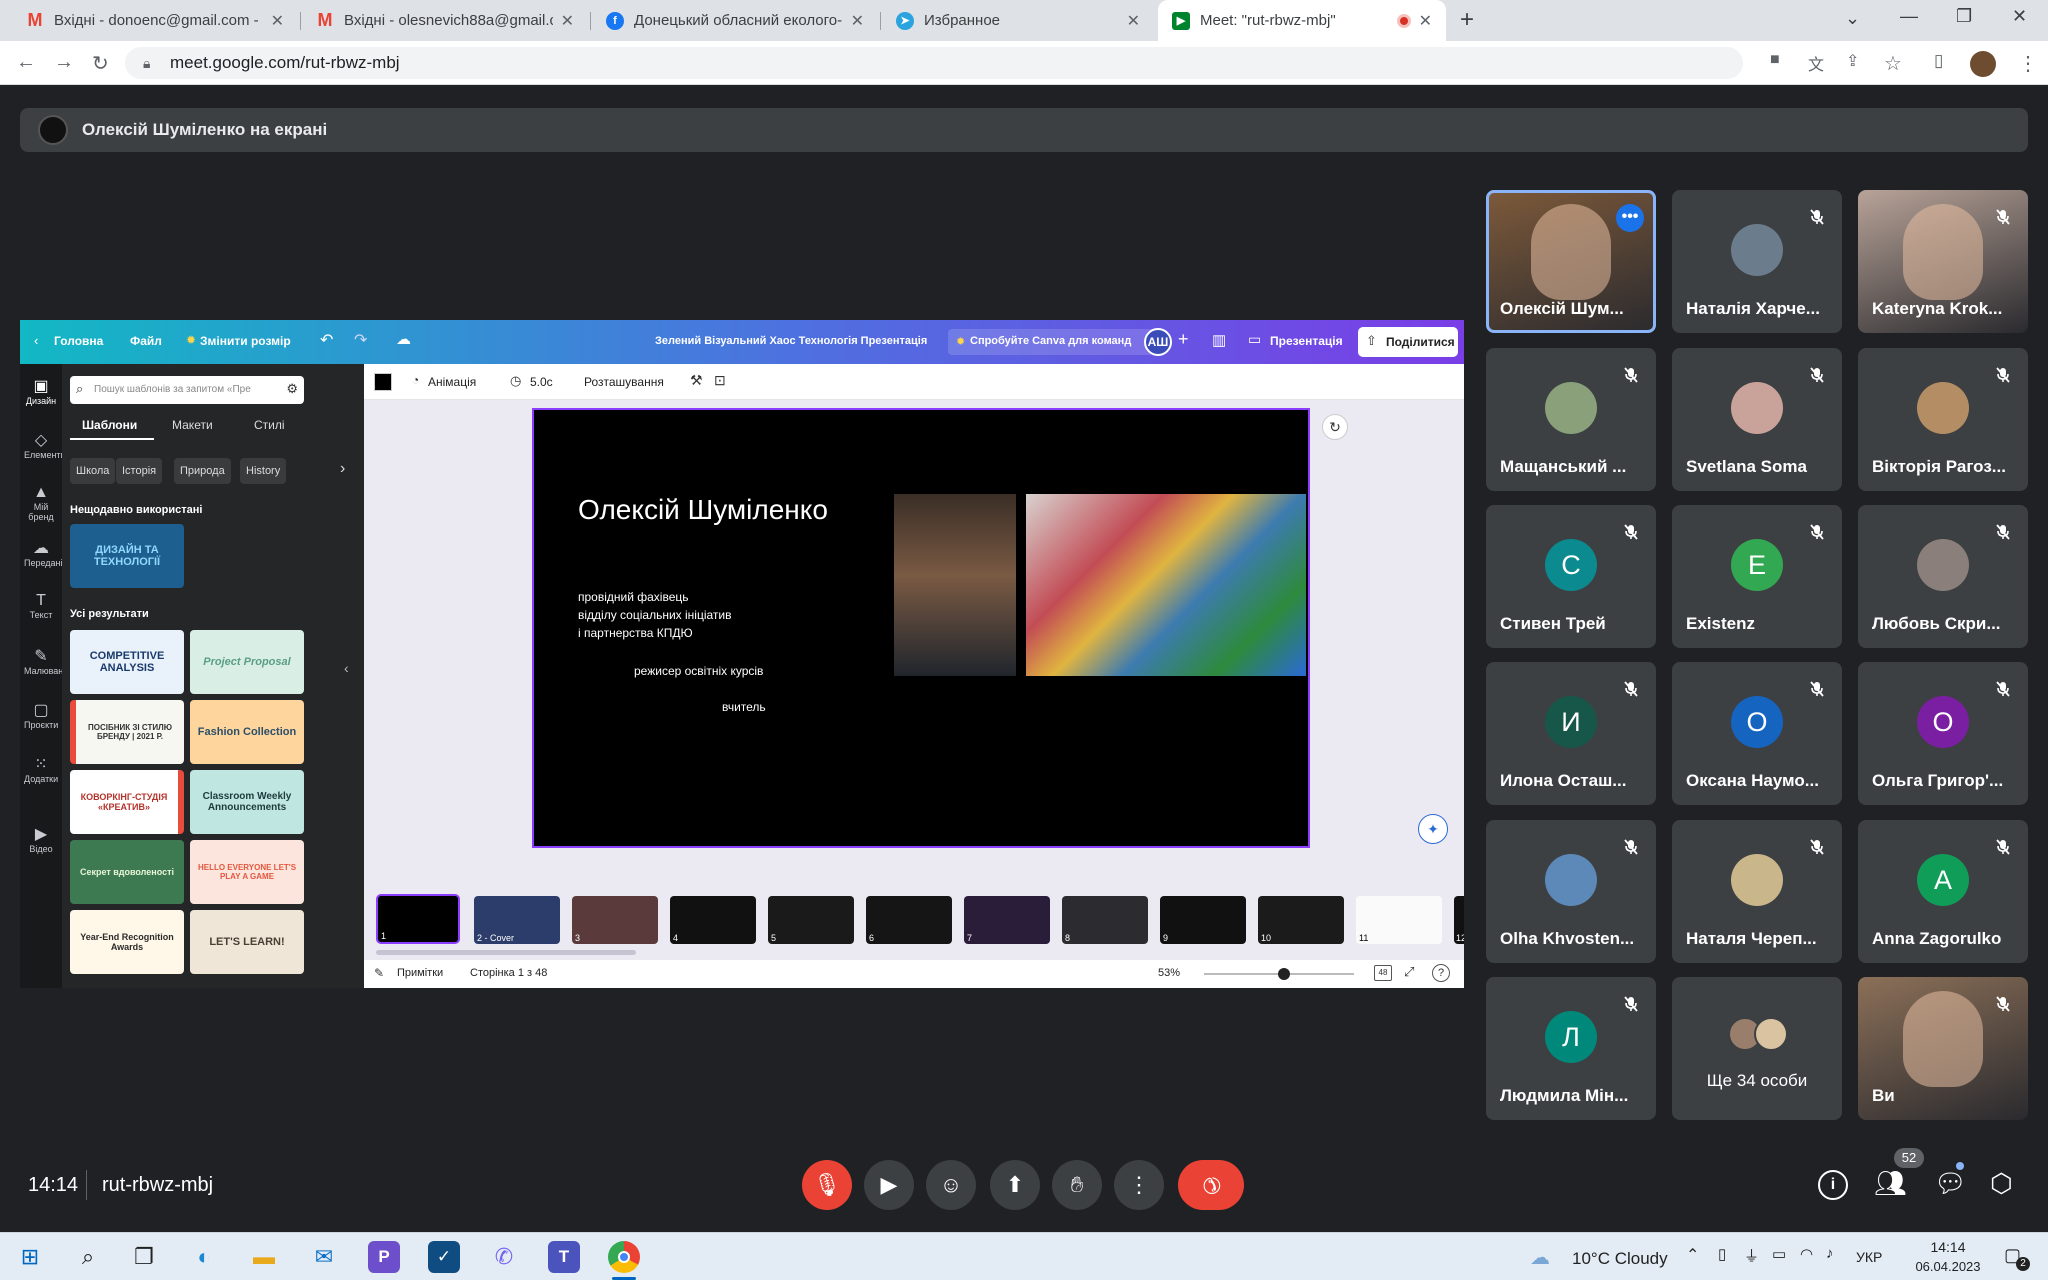  Describe the element at coordinates (1620, 1259) in the screenshot. I see `weather-text: 10°C Cloudy` at that location.